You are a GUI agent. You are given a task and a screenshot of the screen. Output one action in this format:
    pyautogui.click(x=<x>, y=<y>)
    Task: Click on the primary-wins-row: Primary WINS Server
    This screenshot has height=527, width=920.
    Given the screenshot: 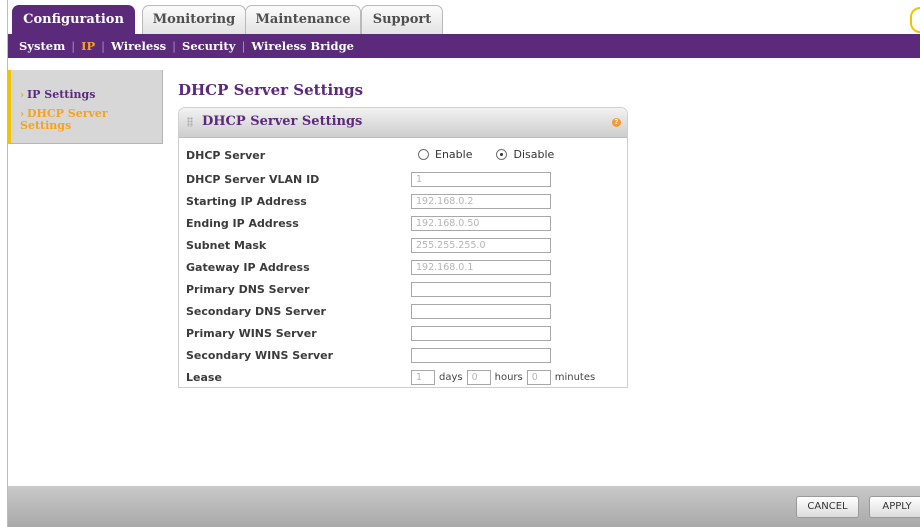 What is the action you would take?
    pyautogui.click(x=403, y=336)
    